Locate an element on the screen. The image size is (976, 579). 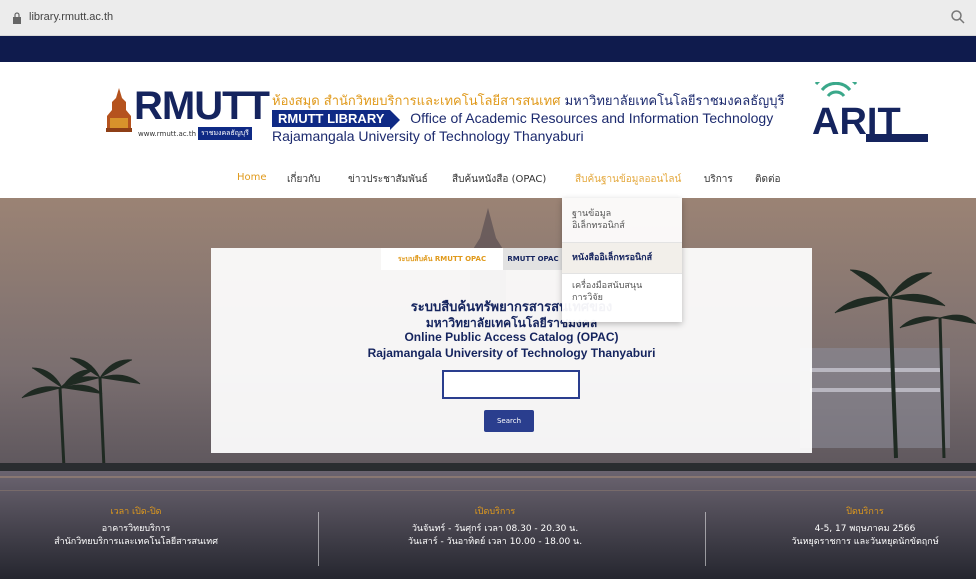
temple-icon is located at coordinates (119, 110).